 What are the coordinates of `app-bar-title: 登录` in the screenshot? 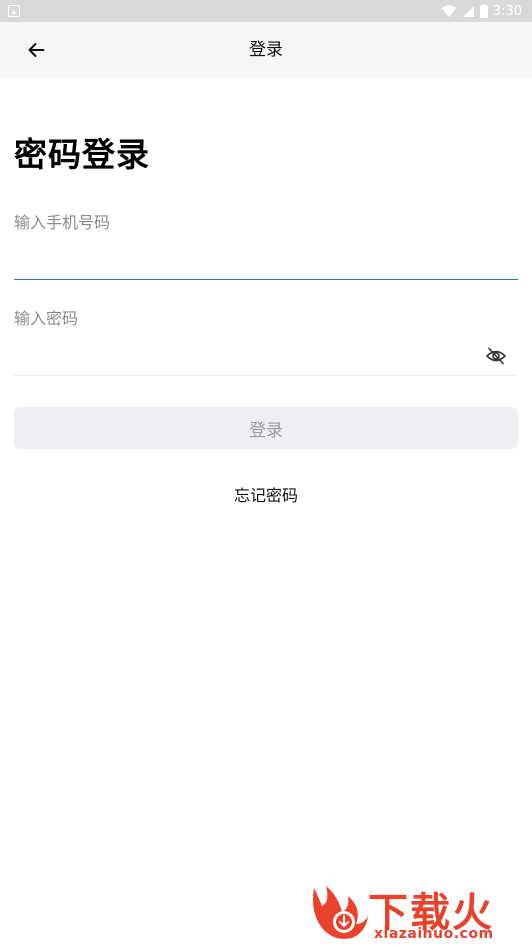 It's located at (266, 50).